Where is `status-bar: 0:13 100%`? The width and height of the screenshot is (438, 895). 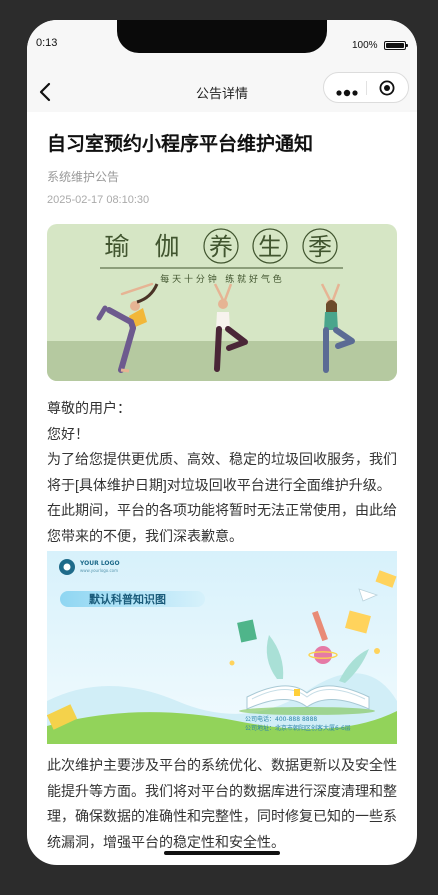
status-bar: 0:13 100% is located at coordinates (222, 46).